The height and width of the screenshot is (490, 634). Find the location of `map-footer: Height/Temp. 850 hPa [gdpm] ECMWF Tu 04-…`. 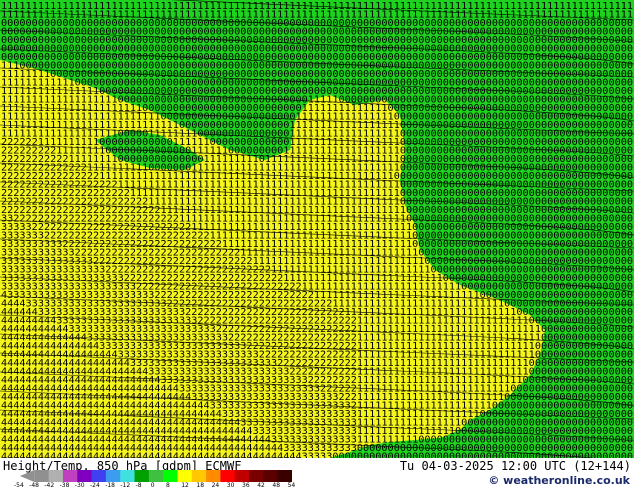

map-footer: Height/Temp. 850 hPa [gdpm] ECMWF Tu 04-… is located at coordinates (317, 474).